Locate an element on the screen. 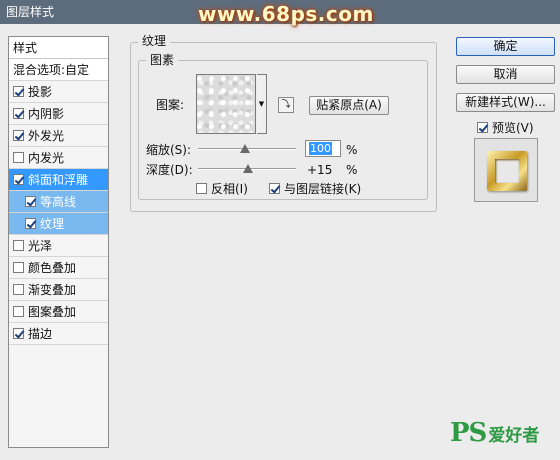  logo-ps: PS is located at coordinates (468, 433).